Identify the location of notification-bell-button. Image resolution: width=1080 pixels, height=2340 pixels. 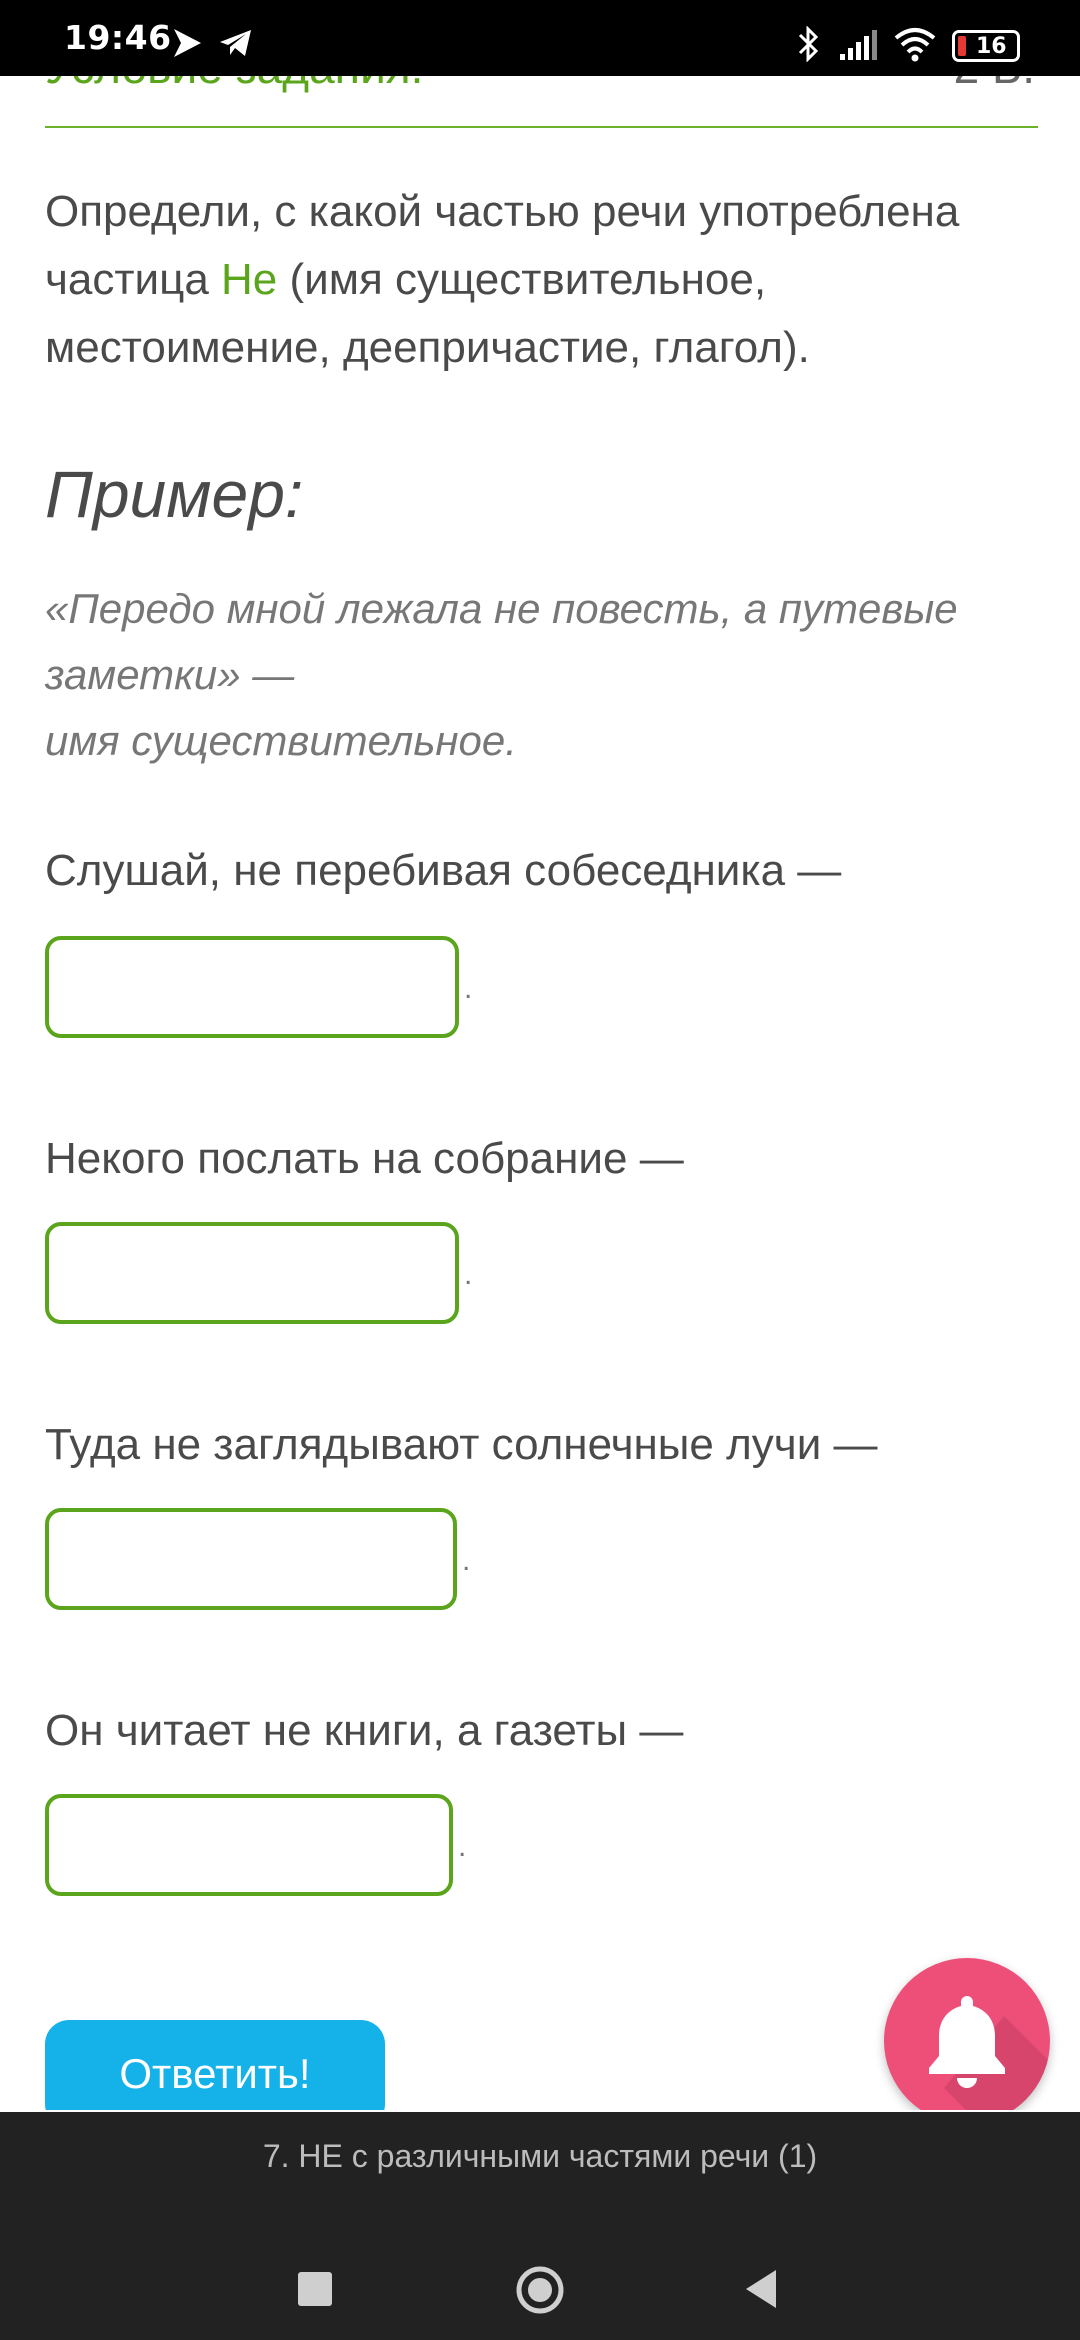
(967, 2034).